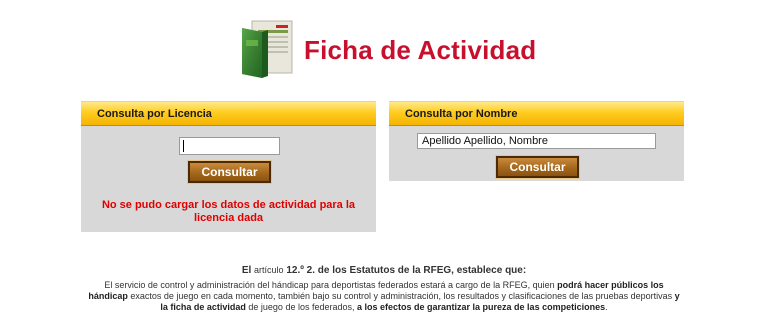 The width and height of the screenshot is (768, 328). Describe the element at coordinates (536, 113) in the screenshot. I see `nombre-panel-title: Consulta por Nombre` at that location.